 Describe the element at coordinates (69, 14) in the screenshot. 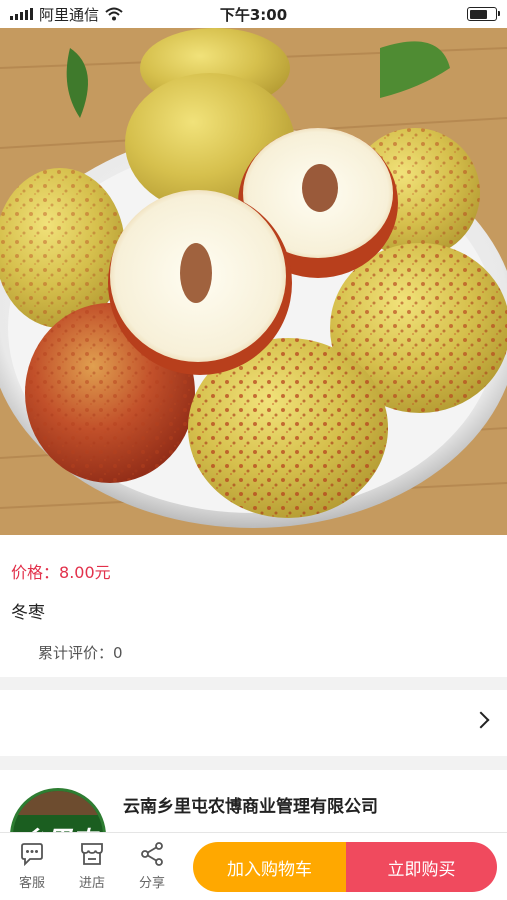

I see `carrier-name: 阿里通信` at that location.